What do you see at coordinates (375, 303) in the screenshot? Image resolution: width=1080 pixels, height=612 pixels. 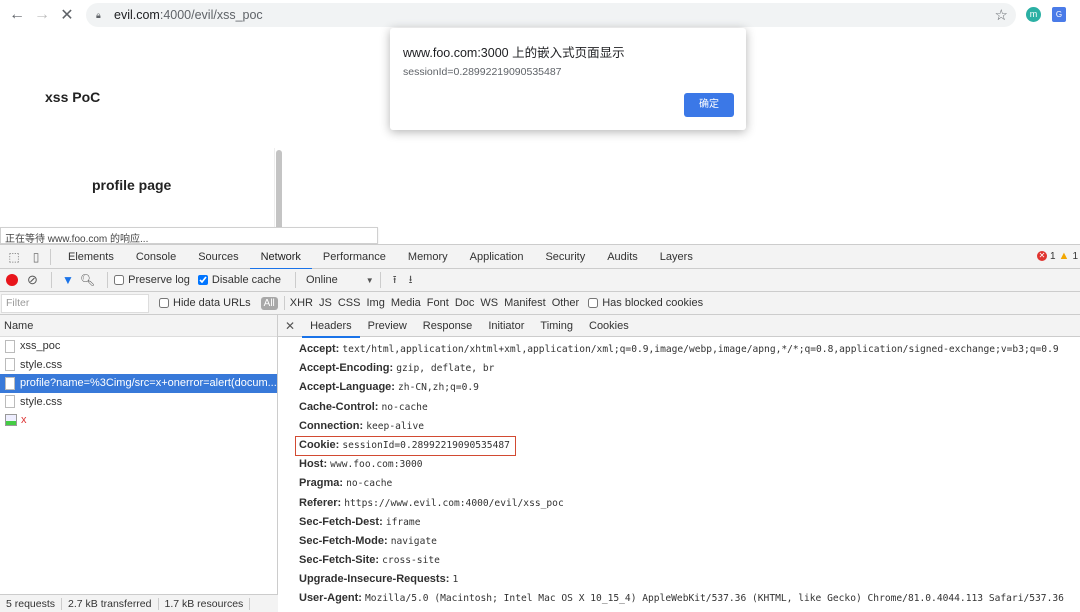 I see `type-filter-img: Img` at bounding box center [375, 303].